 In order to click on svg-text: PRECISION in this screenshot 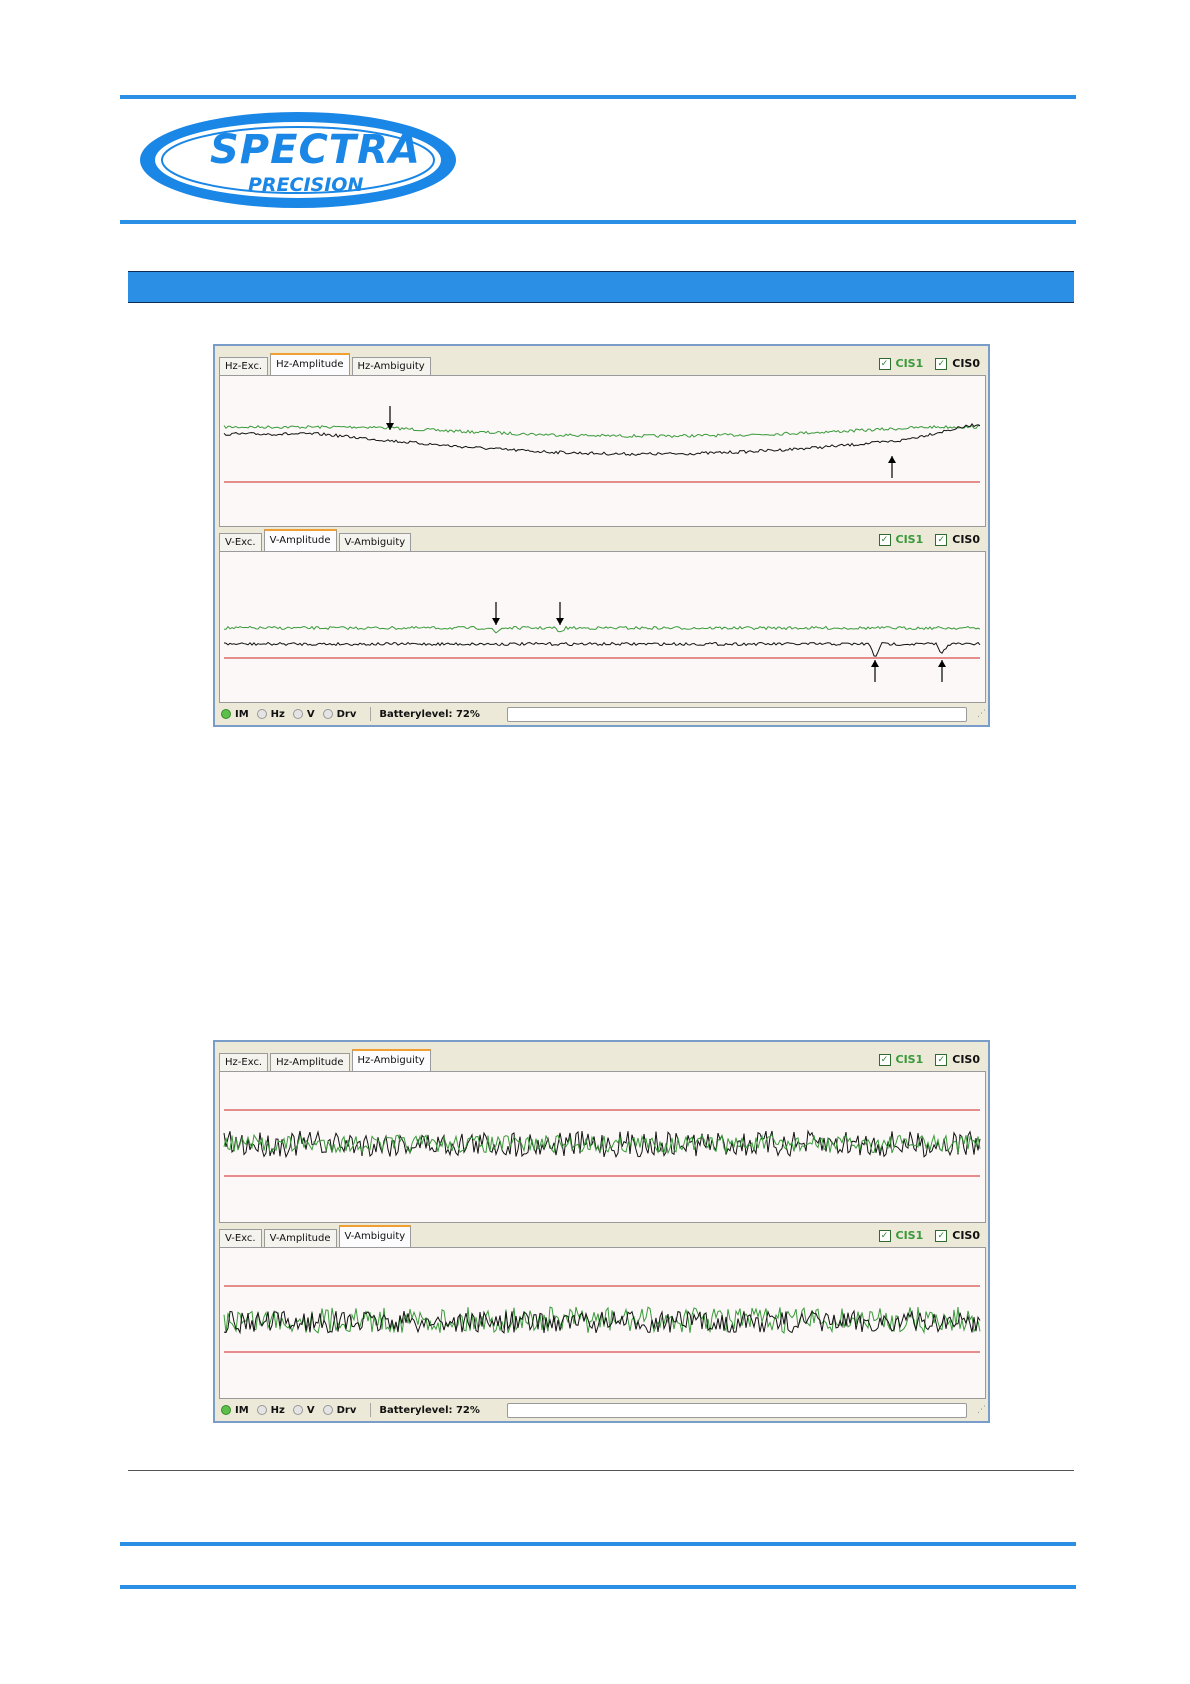, I will do `click(305, 185)`.